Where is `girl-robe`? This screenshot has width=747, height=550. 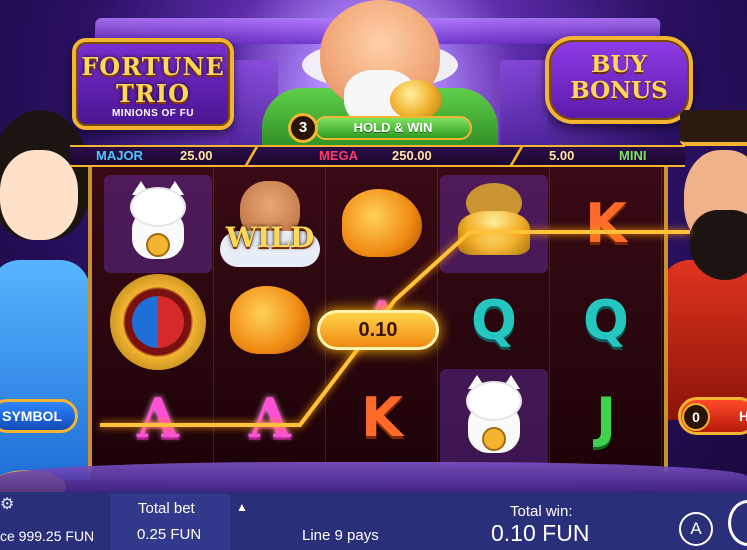
girl-robe is located at coordinates (45, 370).